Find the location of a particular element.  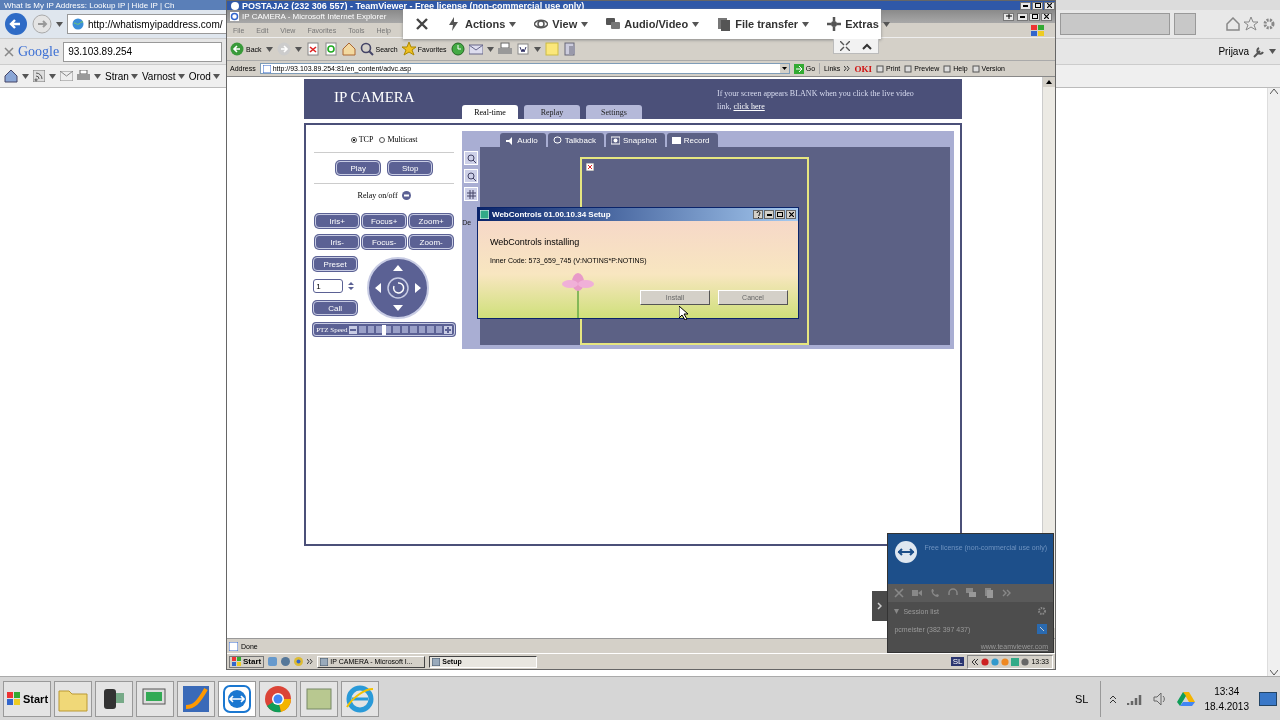

wrench-icon is located at coordinates (1259, 51).